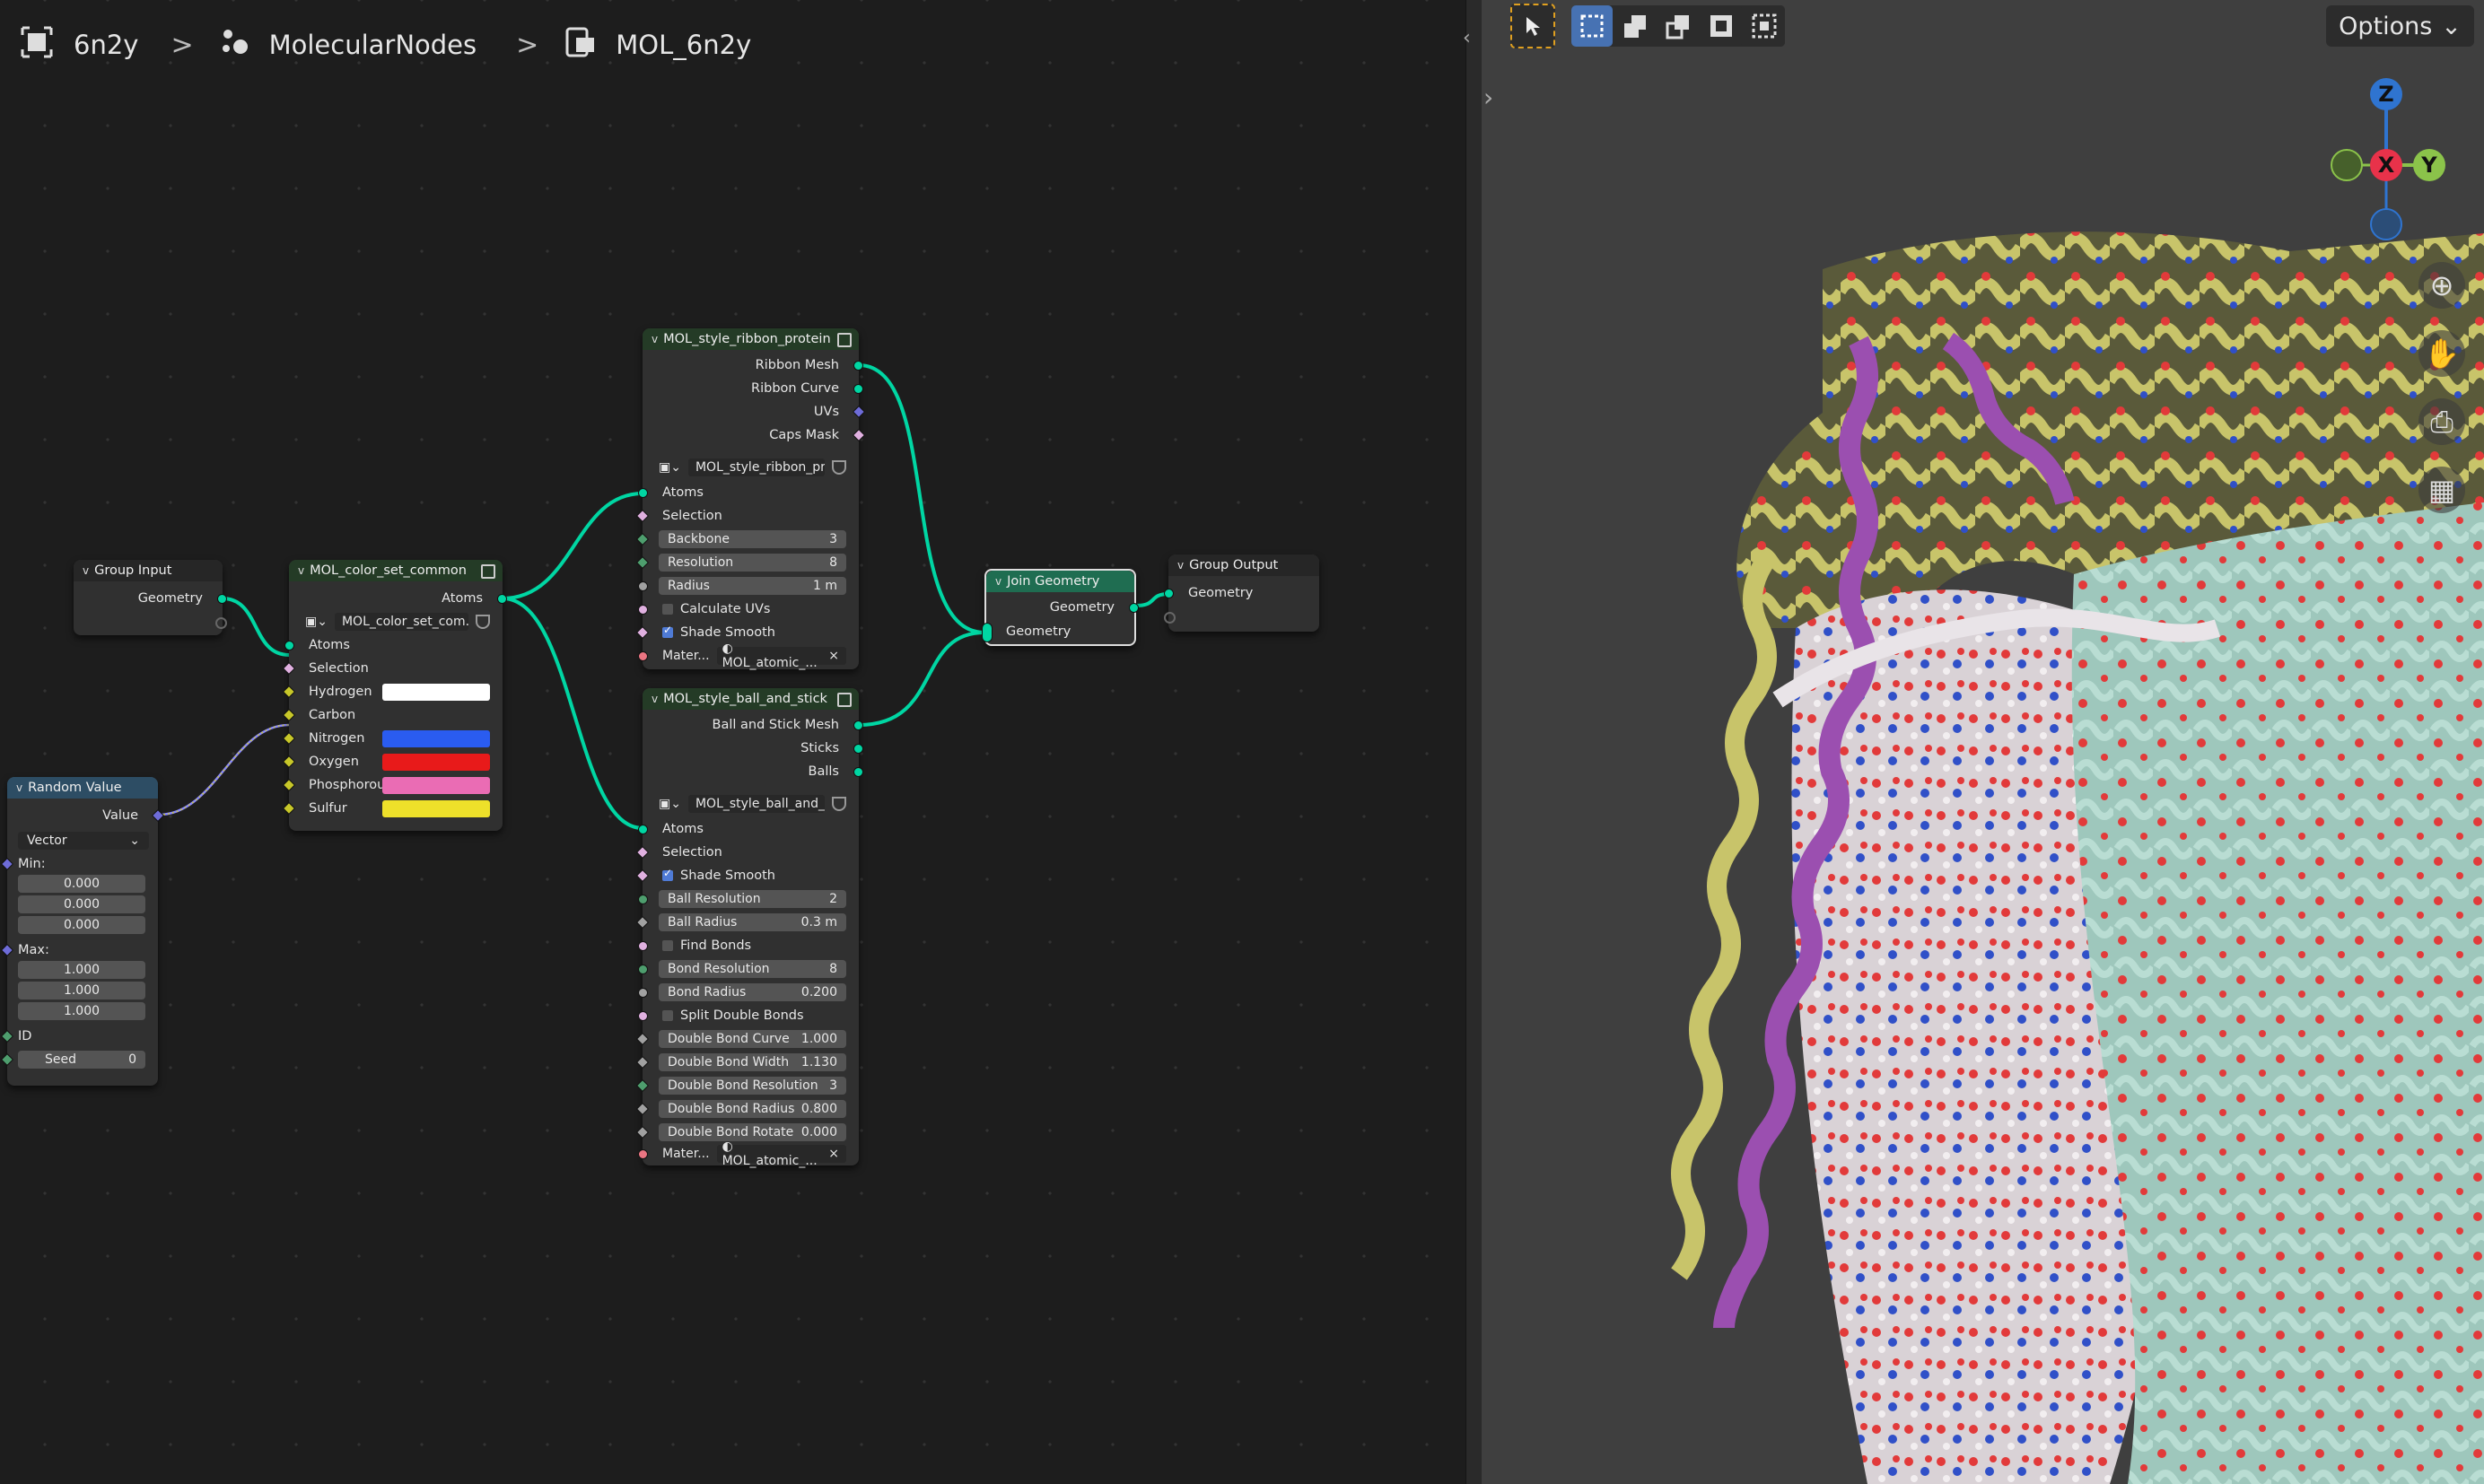 The height and width of the screenshot is (1484, 2484). What do you see at coordinates (749, 899) in the screenshot?
I see `ball-resolution-field: Ball Resolution 2` at bounding box center [749, 899].